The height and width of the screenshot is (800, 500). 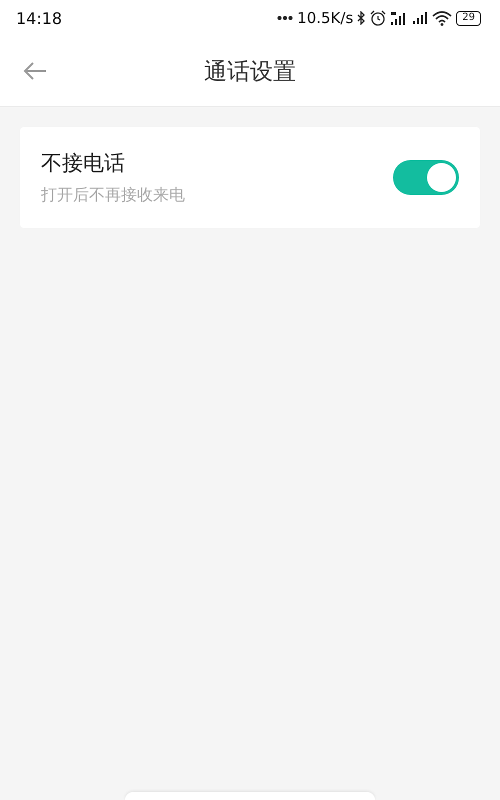 What do you see at coordinates (83, 163) in the screenshot?
I see `setting-title: 不接电话` at bounding box center [83, 163].